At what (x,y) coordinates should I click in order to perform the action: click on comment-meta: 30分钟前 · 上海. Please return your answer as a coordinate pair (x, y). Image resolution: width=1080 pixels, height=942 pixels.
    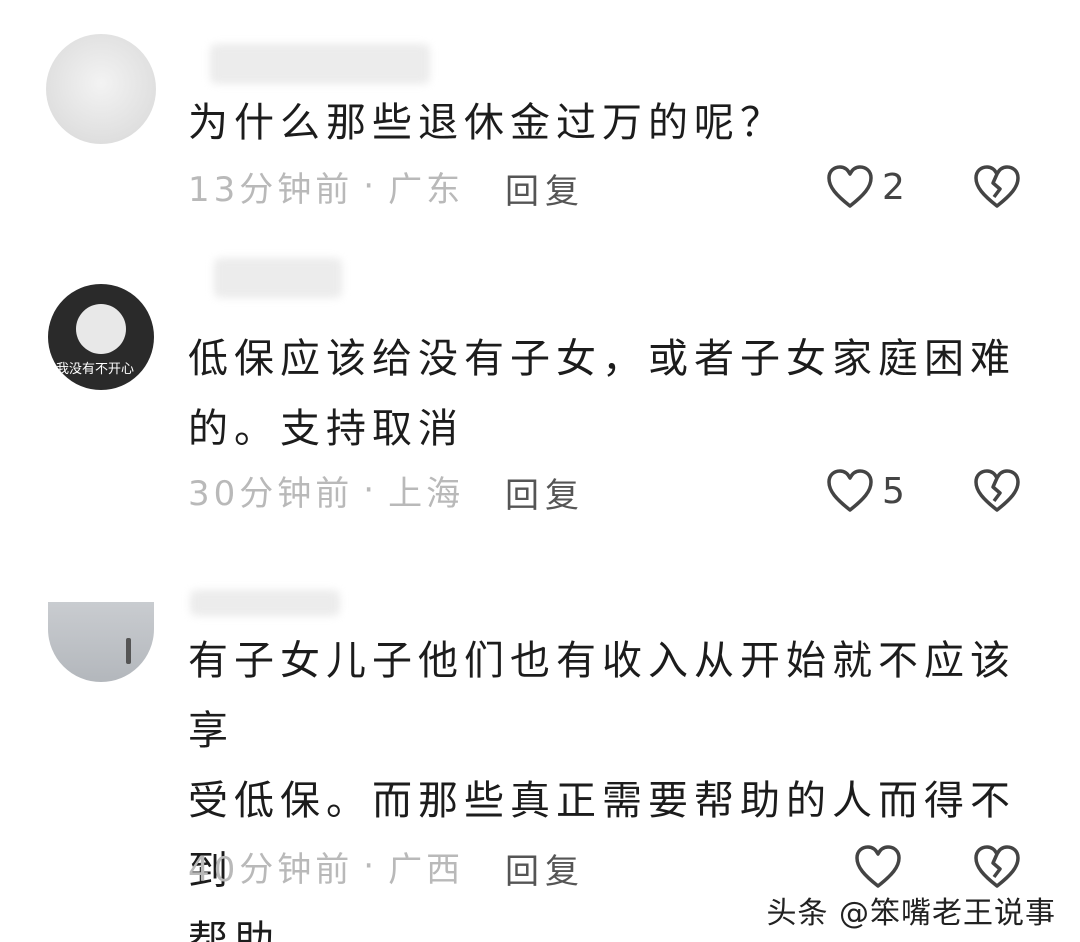
    Looking at the image, I should click on (326, 491).